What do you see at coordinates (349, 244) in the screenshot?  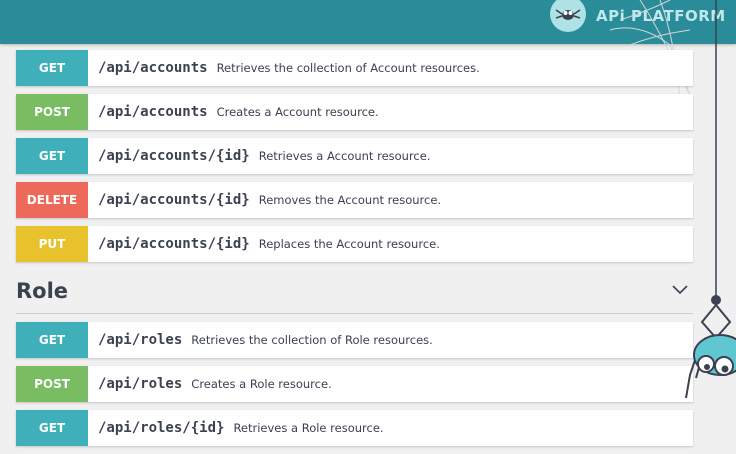 I see `operation-description: Replaces the Account resource.` at bounding box center [349, 244].